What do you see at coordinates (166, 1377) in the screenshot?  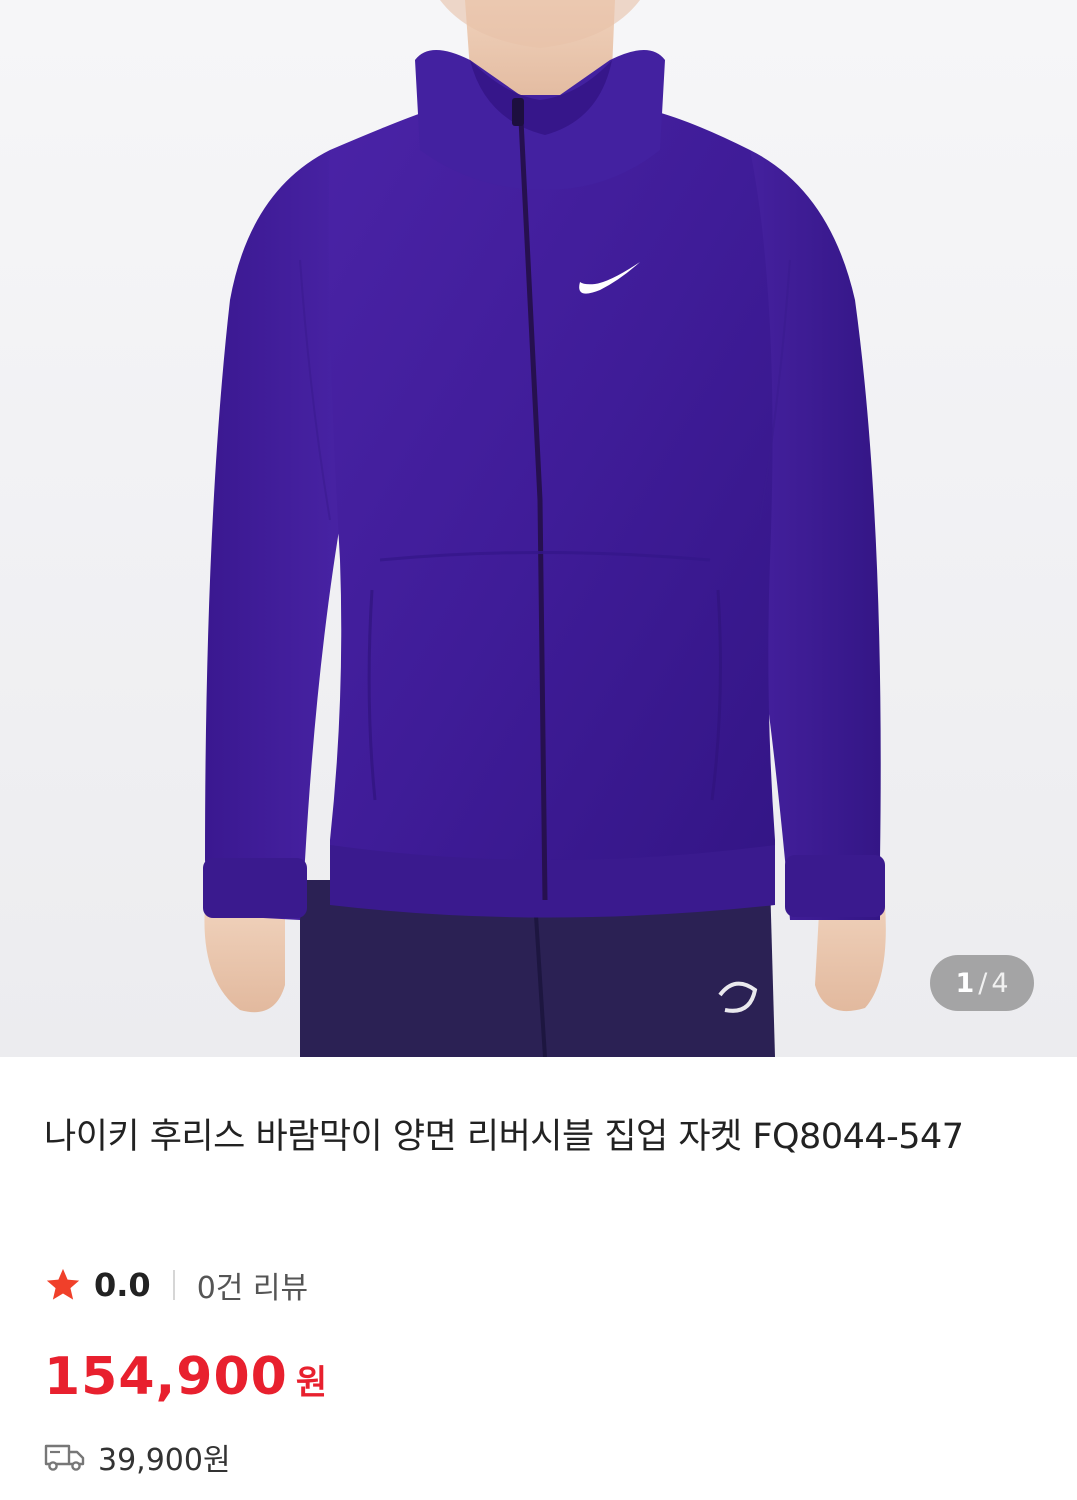 I see `price-amount: 154,900` at bounding box center [166, 1377].